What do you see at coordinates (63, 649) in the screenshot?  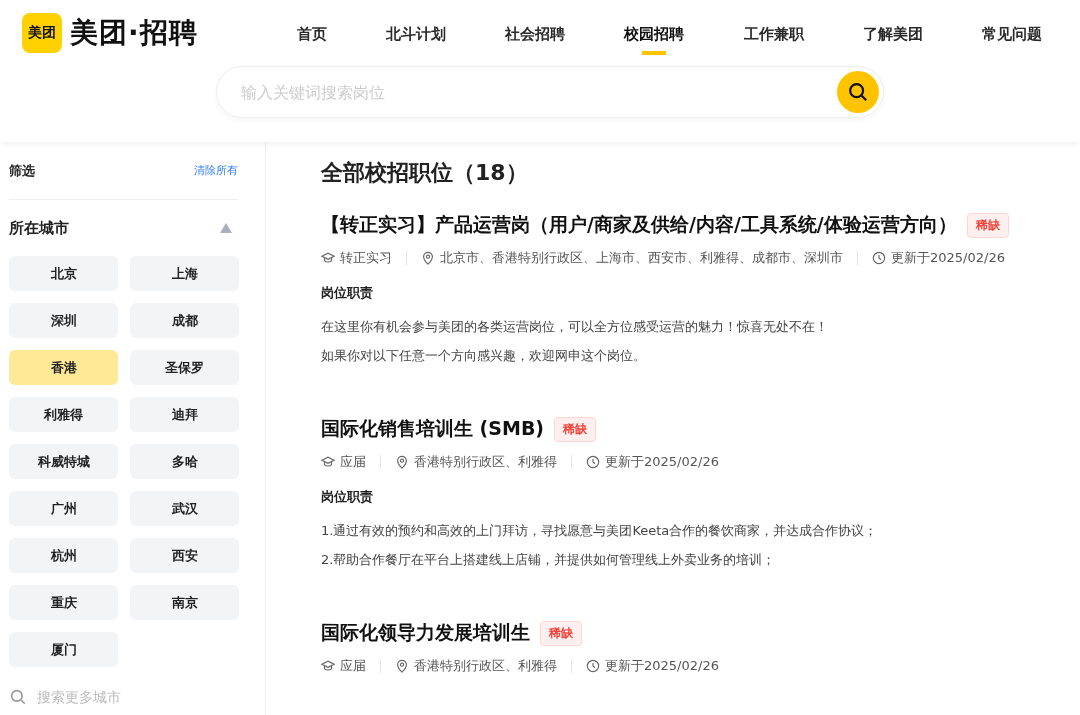 I see `city-chip: 厦门` at bounding box center [63, 649].